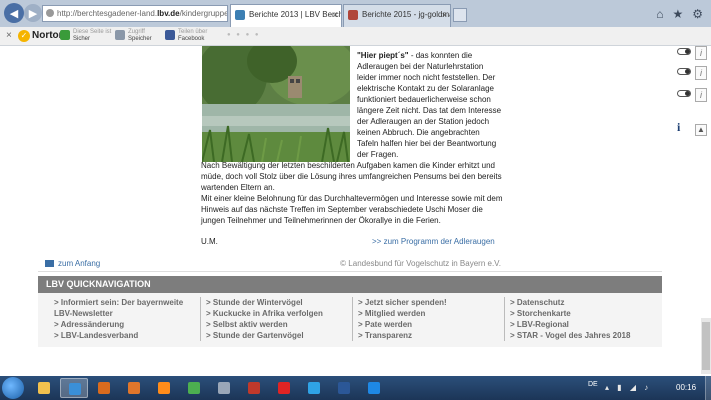 The height and width of the screenshot is (400, 711). What do you see at coordinates (570, 335) in the screenshot?
I see `quicknav-link-star: > STAR - Vogel des Jahres 2018` at bounding box center [570, 335].